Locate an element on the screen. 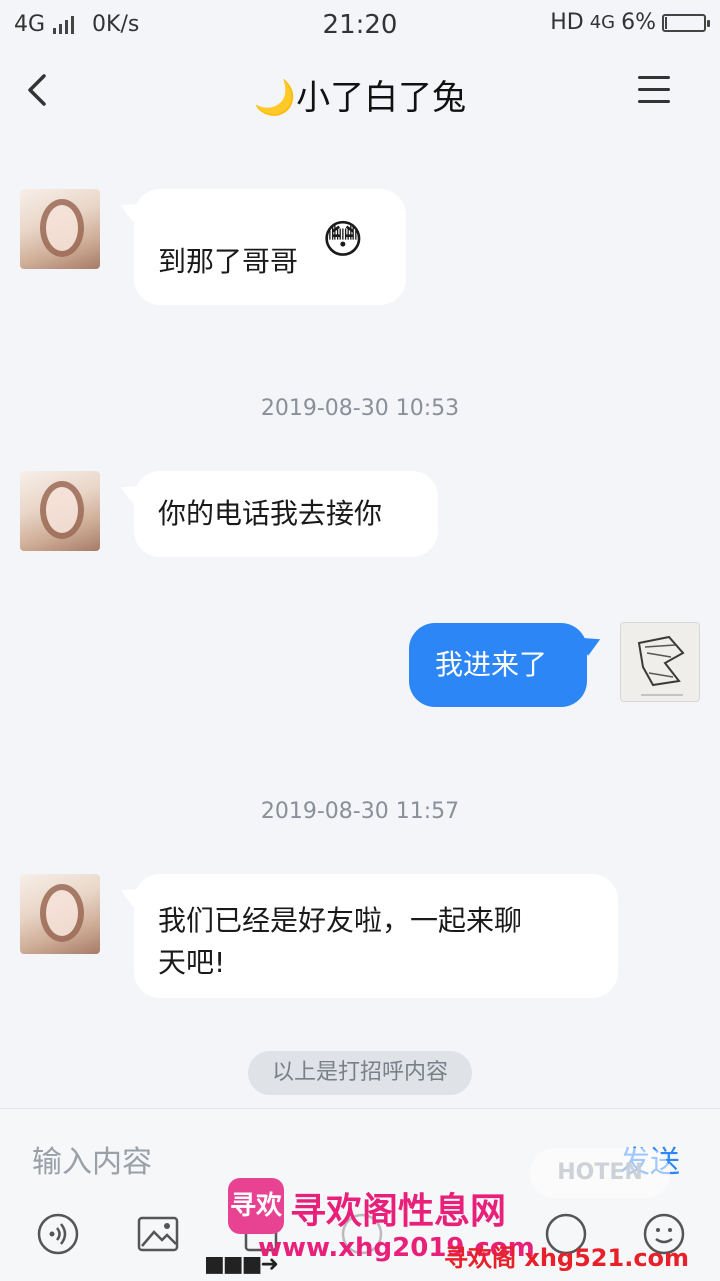 Image resolution: width=720 pixels, height=1281 pixels. greeting-hint: 以上是打招呼内容 is located at coordinates (360, 1073).